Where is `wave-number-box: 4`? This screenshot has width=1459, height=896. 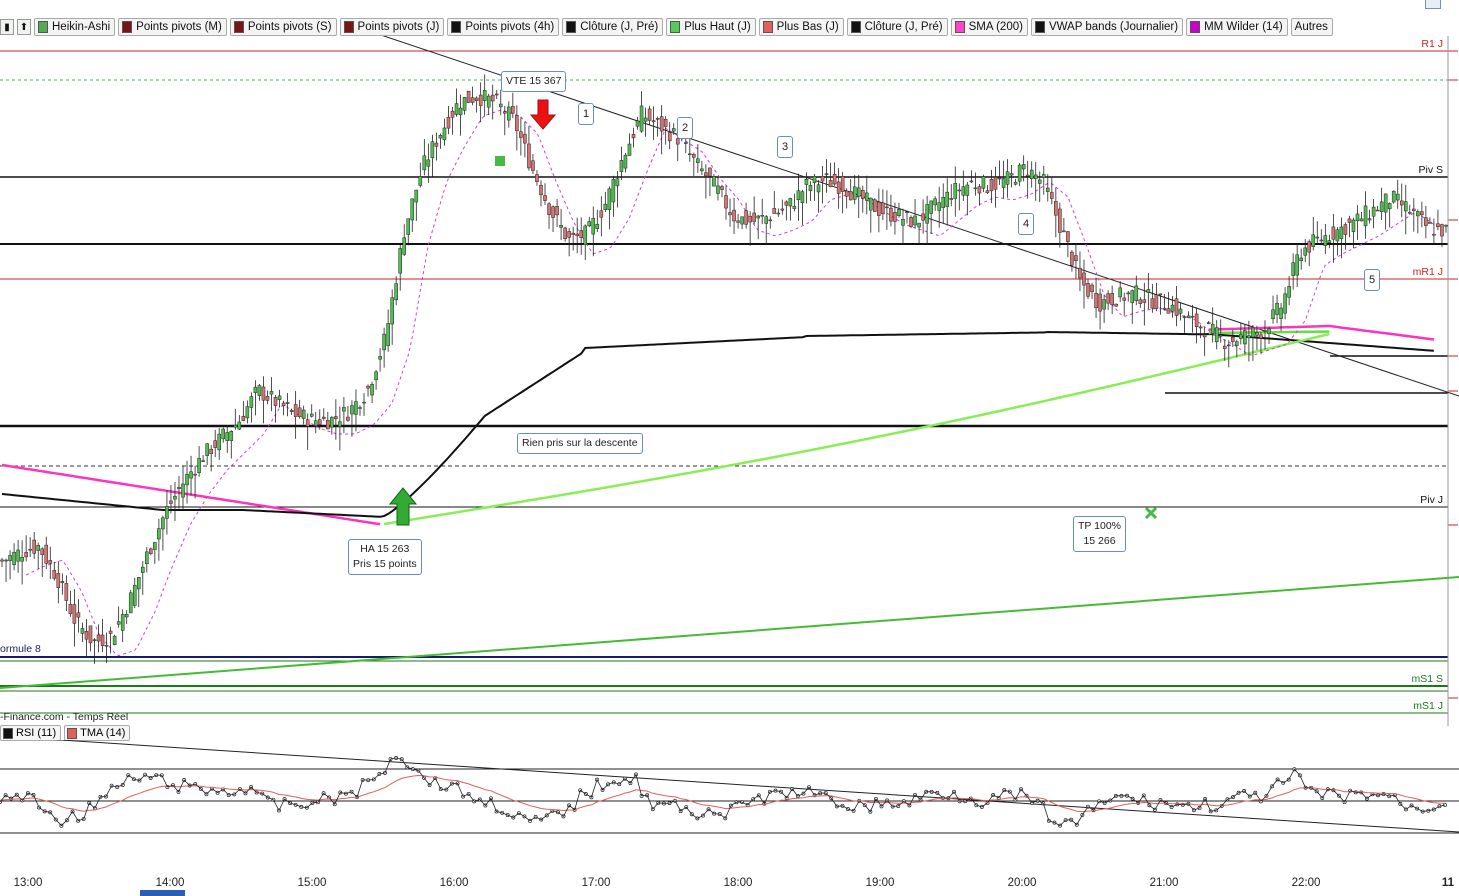 wave-number-box: 4 is located at coordinates (1026, 224).